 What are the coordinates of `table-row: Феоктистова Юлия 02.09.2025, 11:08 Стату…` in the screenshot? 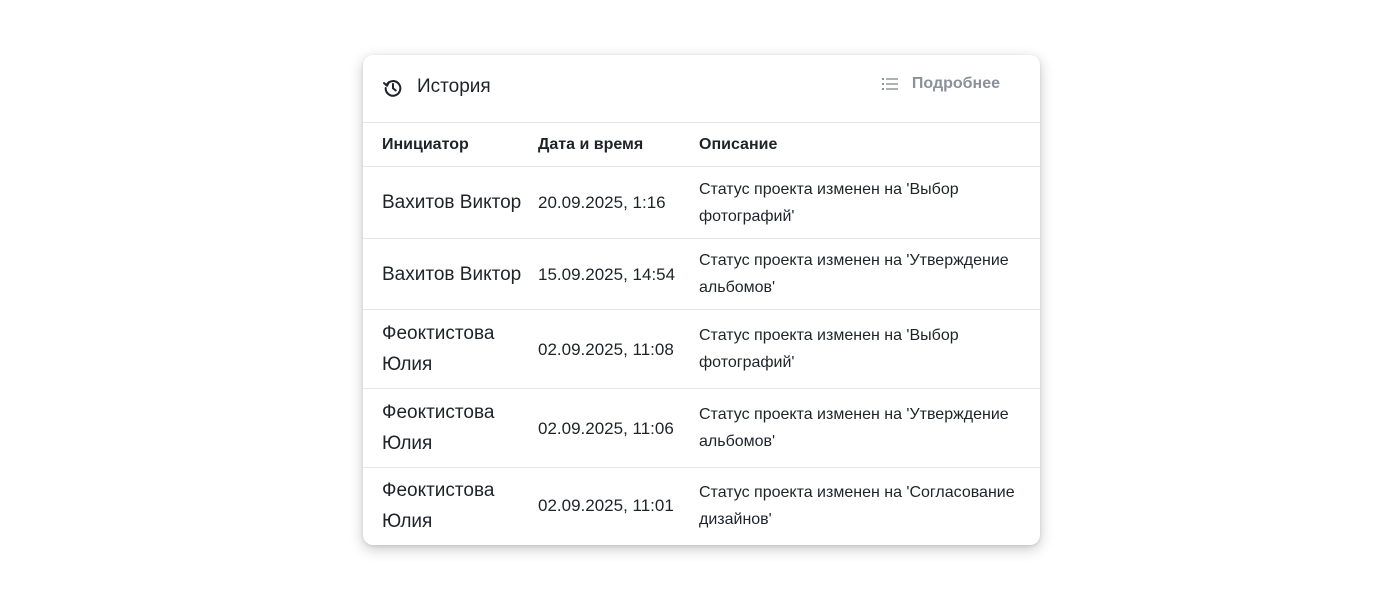 It's located at (701, 349).